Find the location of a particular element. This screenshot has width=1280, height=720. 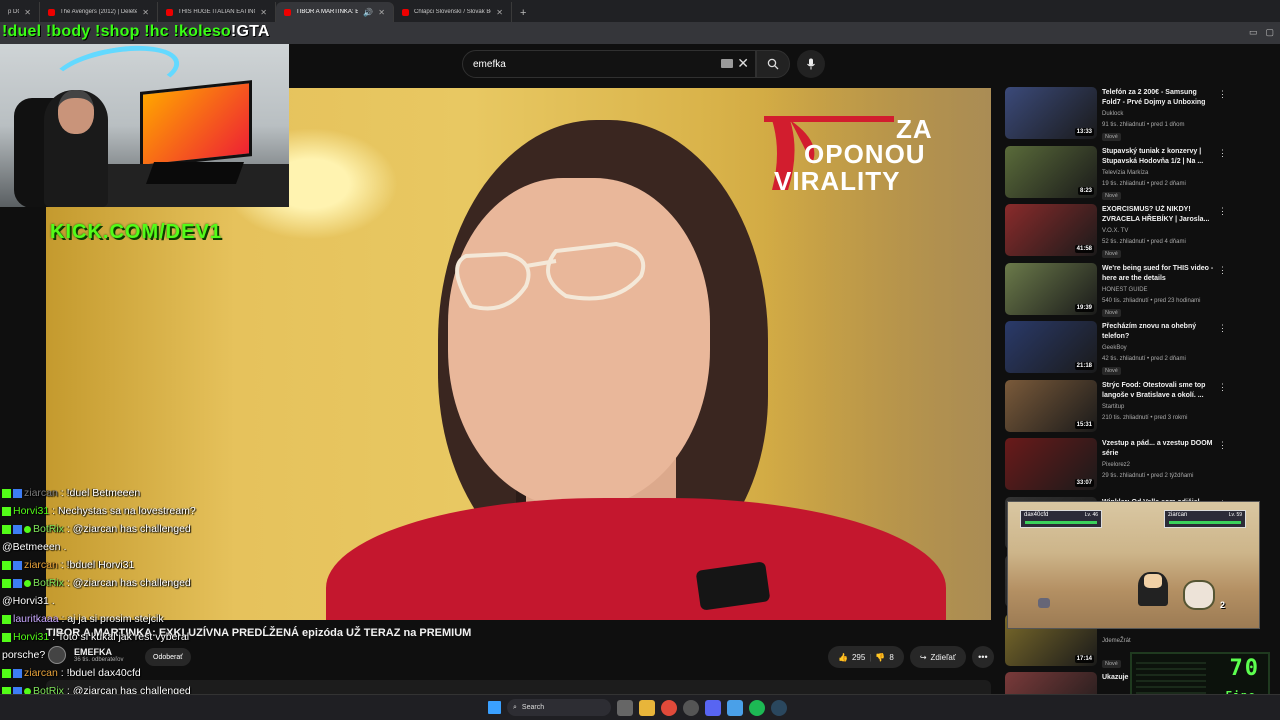

like-dislike-group: 👍 295 | 👎 8 is located at coordinates (866, 657).